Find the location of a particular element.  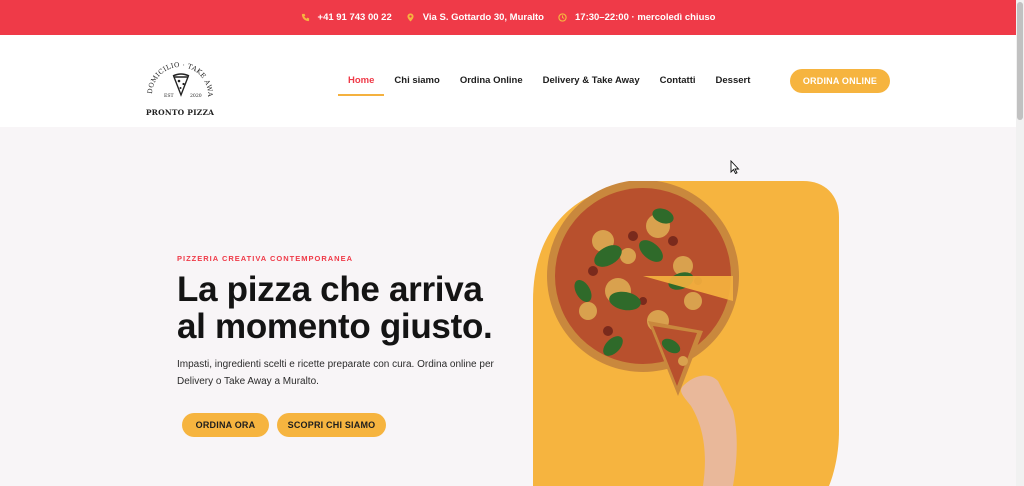

hero-headline: La pizza che arriva al momento giusto. is located at coordinates (347, 308).